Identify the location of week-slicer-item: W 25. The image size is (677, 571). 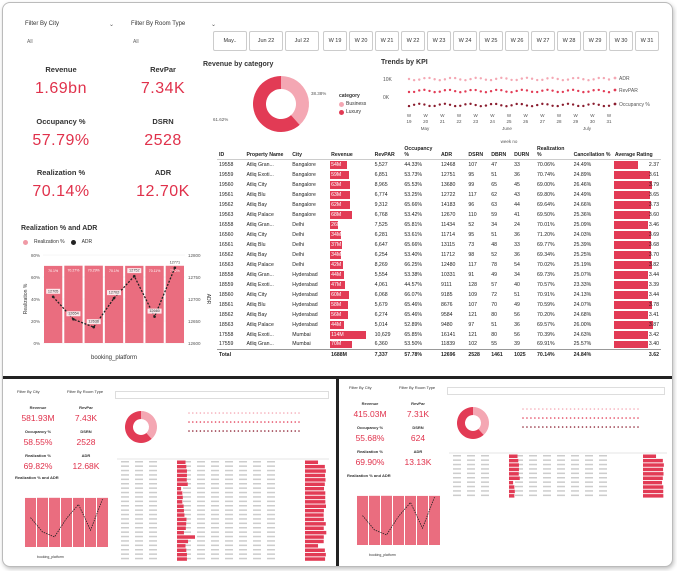
(491, 41).